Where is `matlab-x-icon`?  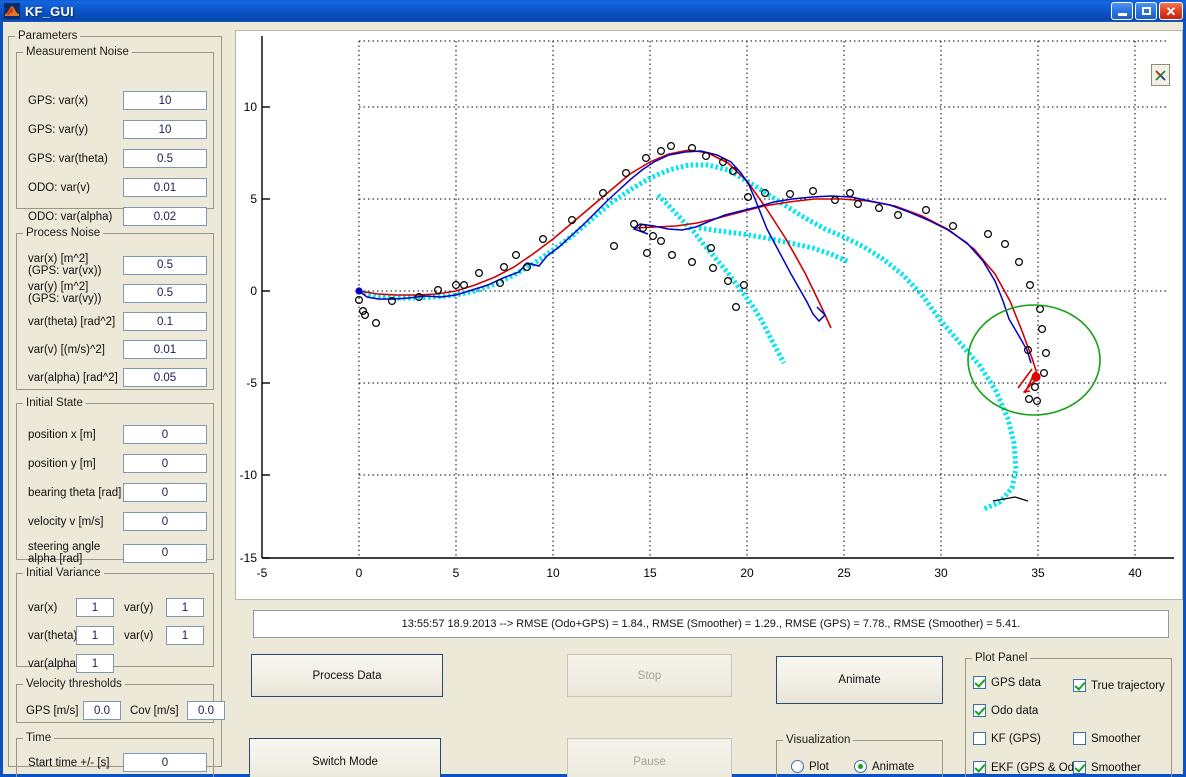 matlab-x-icon is located at coordinates (1160, 75).